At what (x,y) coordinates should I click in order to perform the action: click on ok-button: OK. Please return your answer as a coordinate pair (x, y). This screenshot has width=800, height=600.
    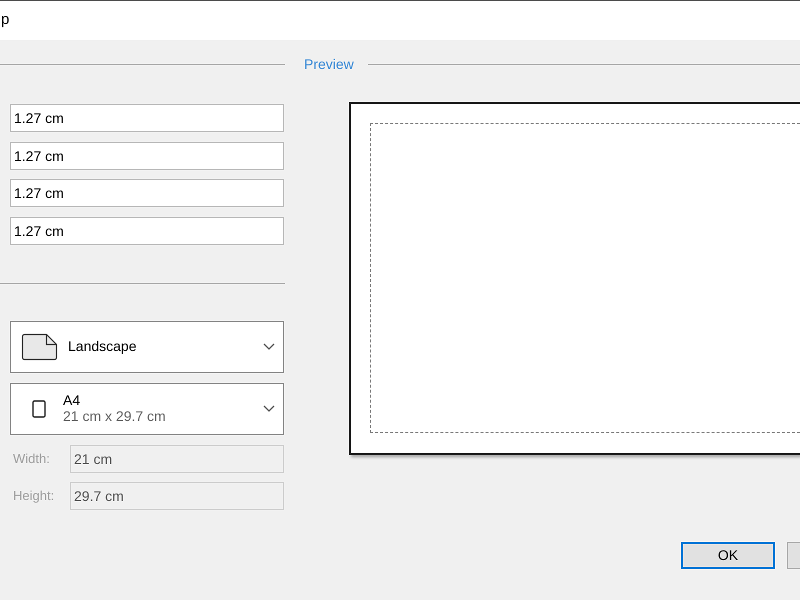
    Looking at the image, I should click on (728, 555).